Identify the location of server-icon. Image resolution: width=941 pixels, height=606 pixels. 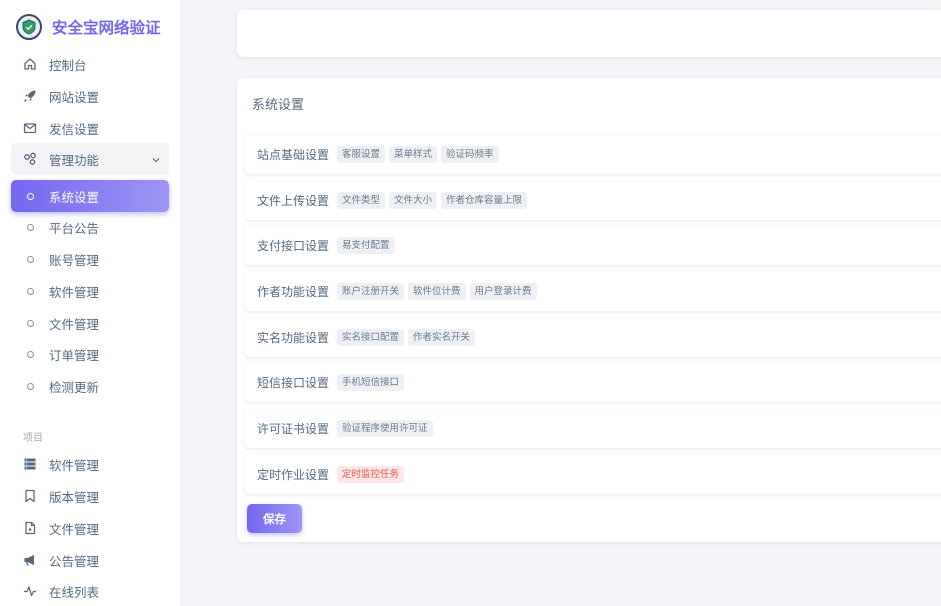
(30, 464).